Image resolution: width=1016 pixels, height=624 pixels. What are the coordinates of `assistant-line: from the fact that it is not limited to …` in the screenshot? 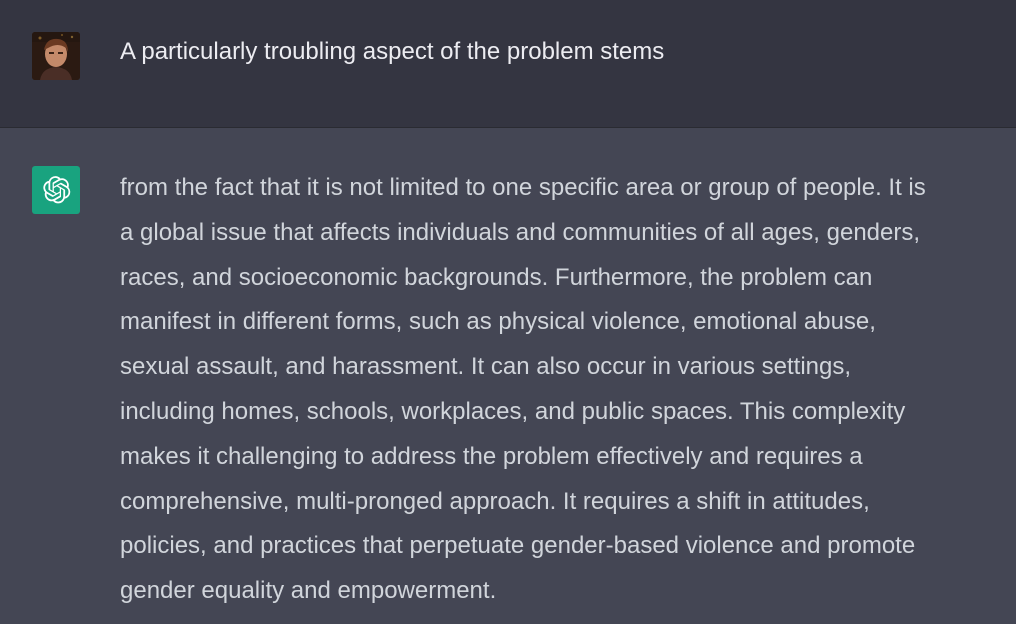 It's located at (523, 187).